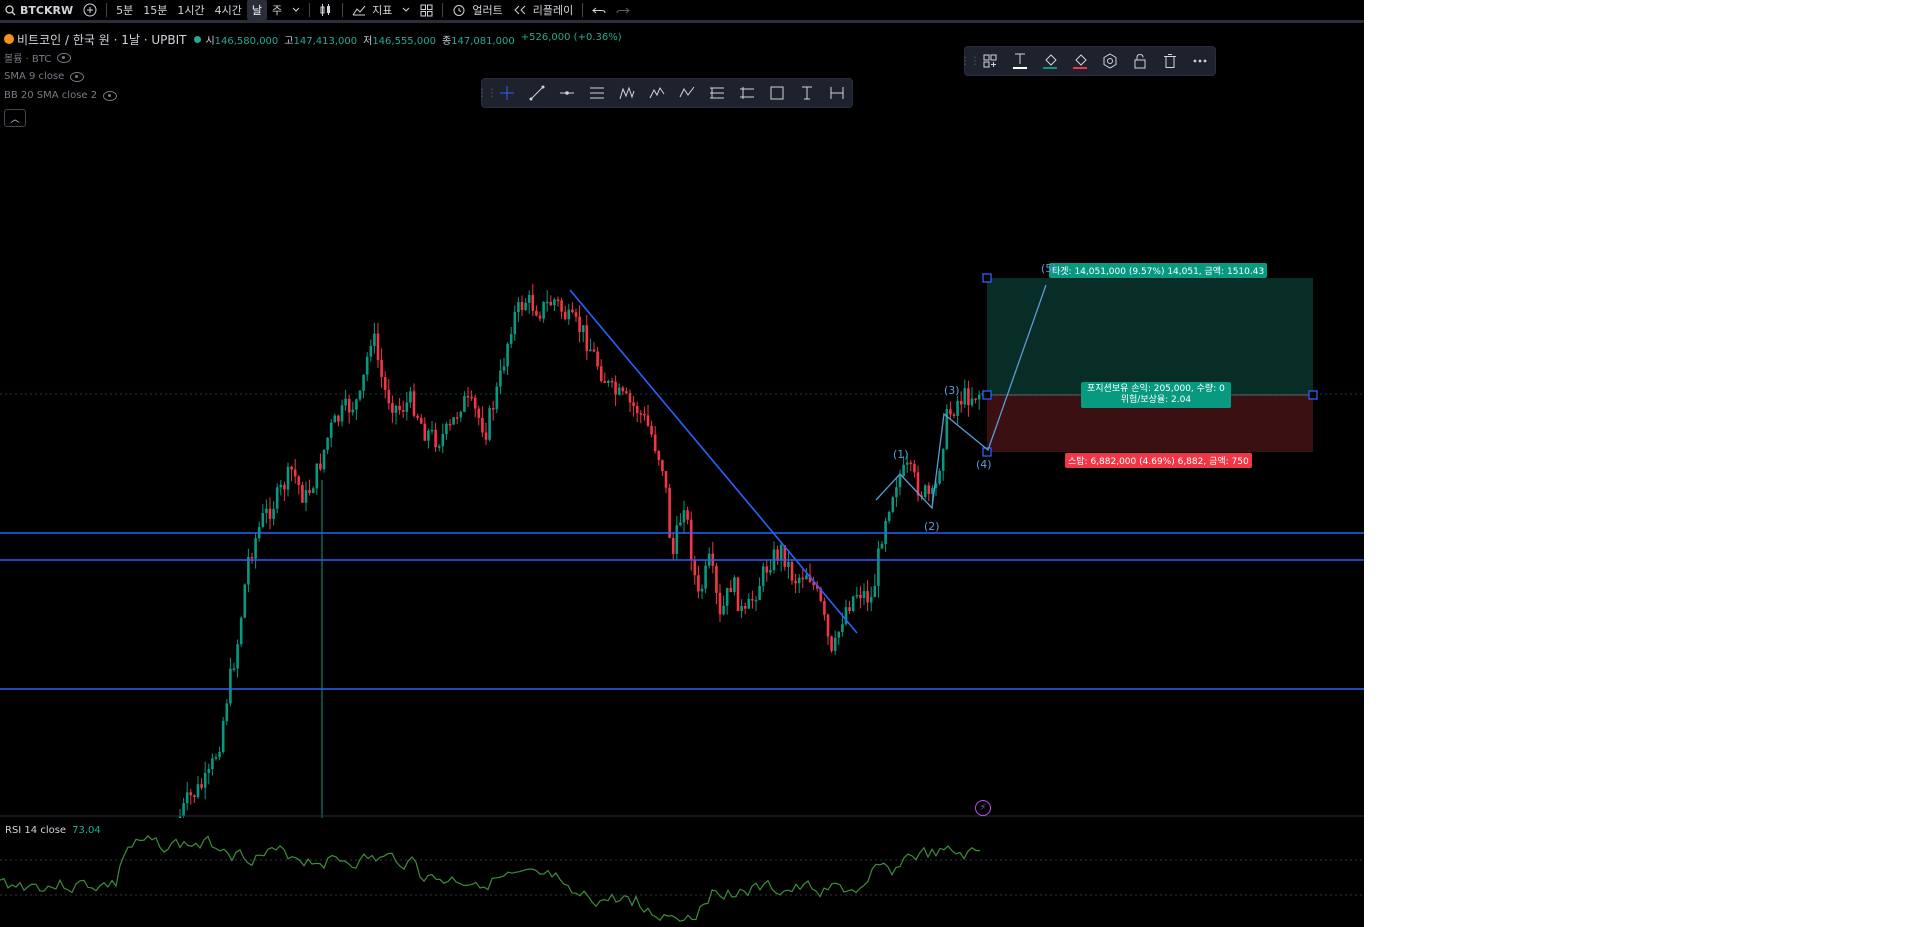 This screenshot has width=1920, height=927. Describe the element at coordinates (1049, 268) in the screenshot. I see `wave-label-5: (5)` at that location.